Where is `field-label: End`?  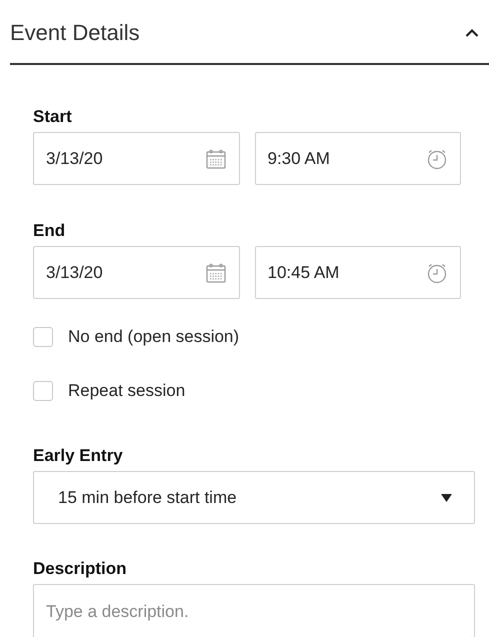 field-label: End is located at coordinates (49, 231).